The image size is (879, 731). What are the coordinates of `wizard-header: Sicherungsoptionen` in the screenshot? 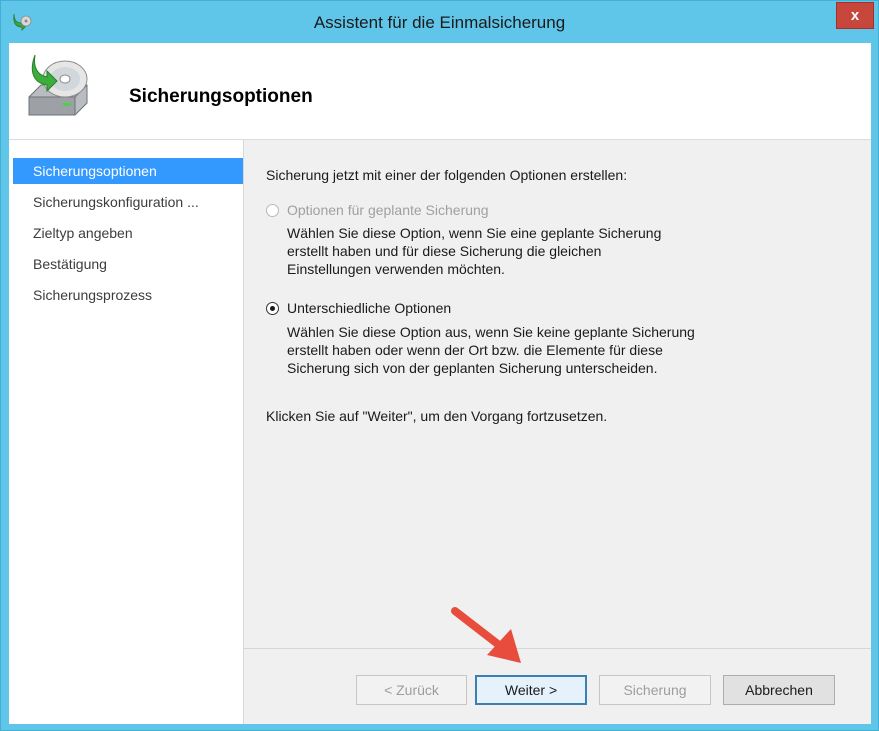 It's located at (440, 91).